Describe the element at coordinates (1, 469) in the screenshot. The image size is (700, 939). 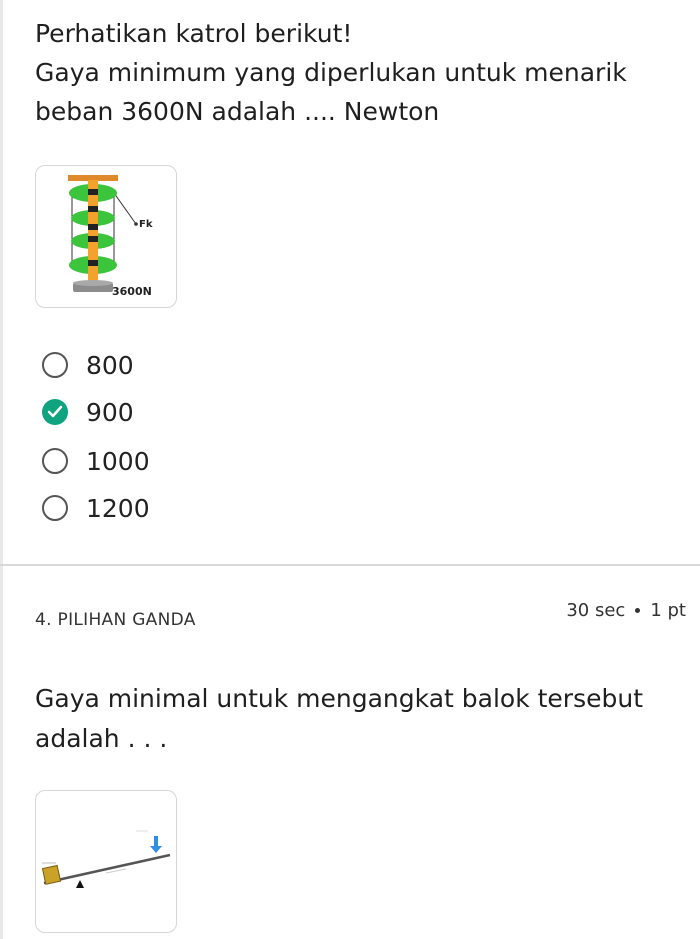
I see `left-border` at that location.